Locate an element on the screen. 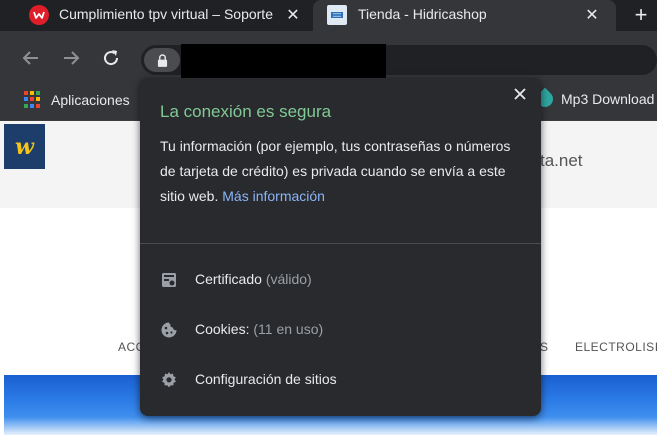 This screenshot has height=435, width=657. bookmark-apps-label: Aplicaciones is located at coordinates (90, 99).